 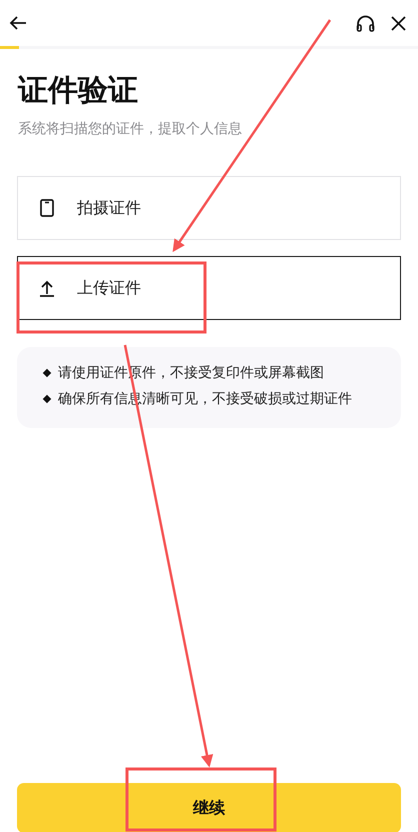 What do you see at coordinates (398, 23) in the screenshot?
I see `close-icon` at bounding box center [398, 23].